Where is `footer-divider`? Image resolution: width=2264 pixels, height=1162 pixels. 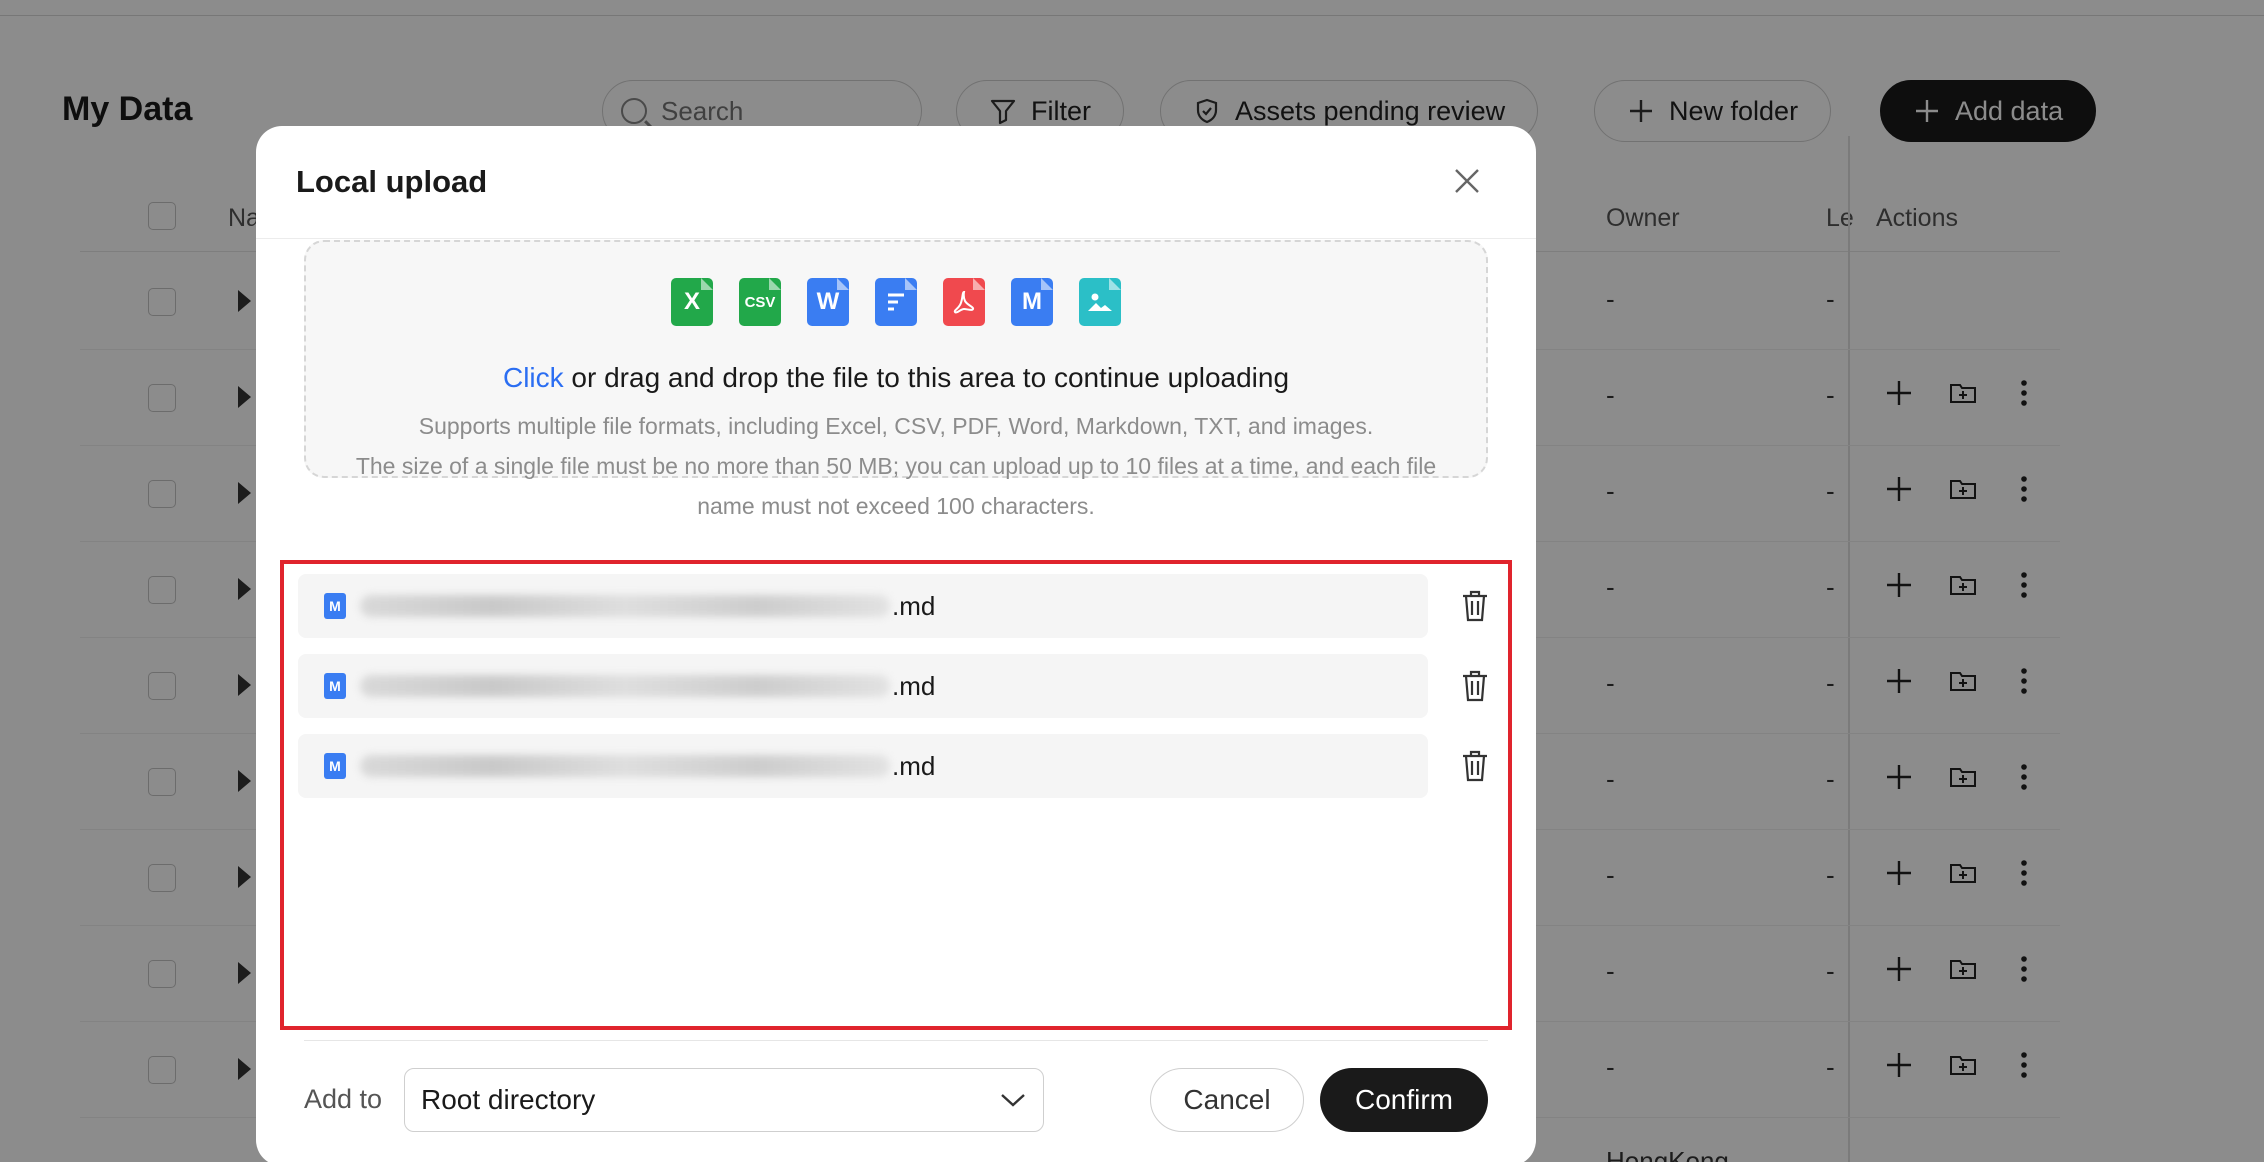 footer-divider is located at coordinates (896, 1040).